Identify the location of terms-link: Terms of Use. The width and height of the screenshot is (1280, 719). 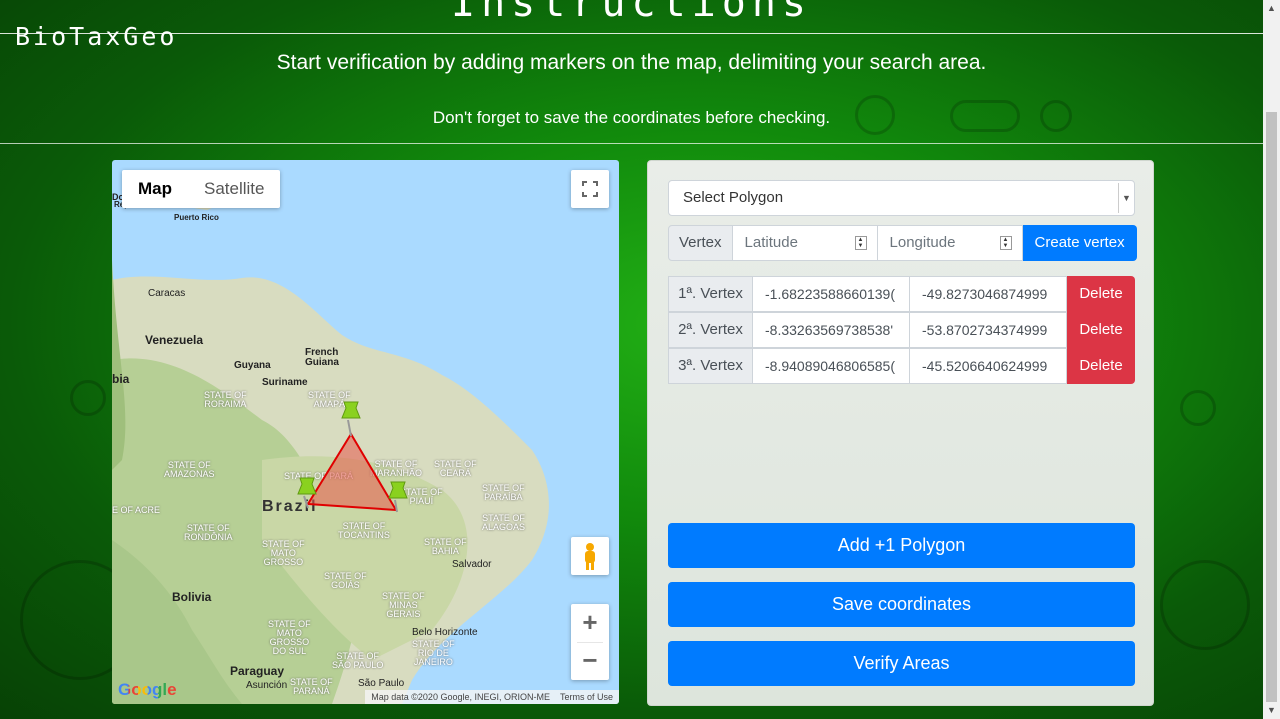
(586, 697).